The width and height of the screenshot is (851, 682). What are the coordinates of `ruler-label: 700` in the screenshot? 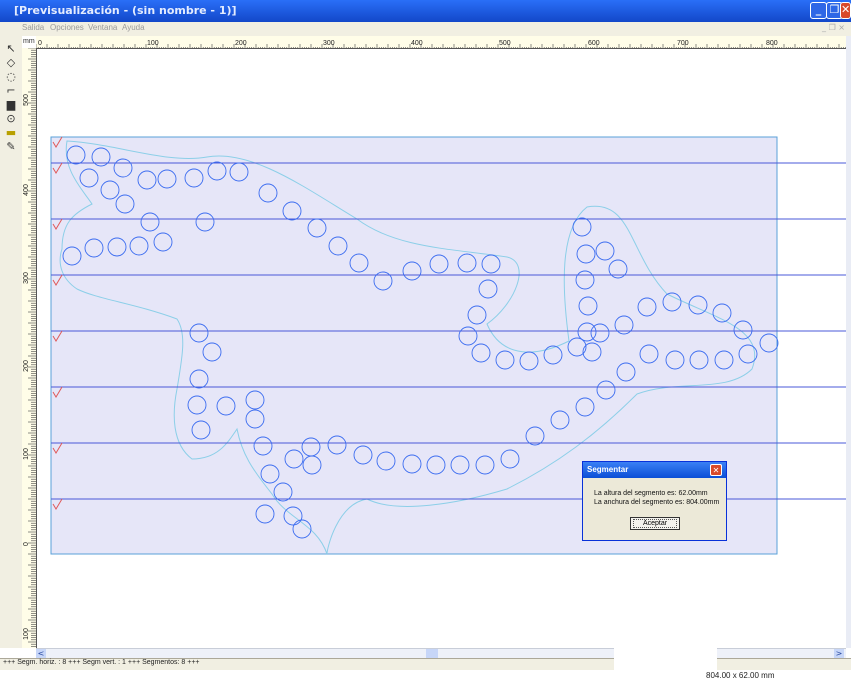 It's located at (683, 43).